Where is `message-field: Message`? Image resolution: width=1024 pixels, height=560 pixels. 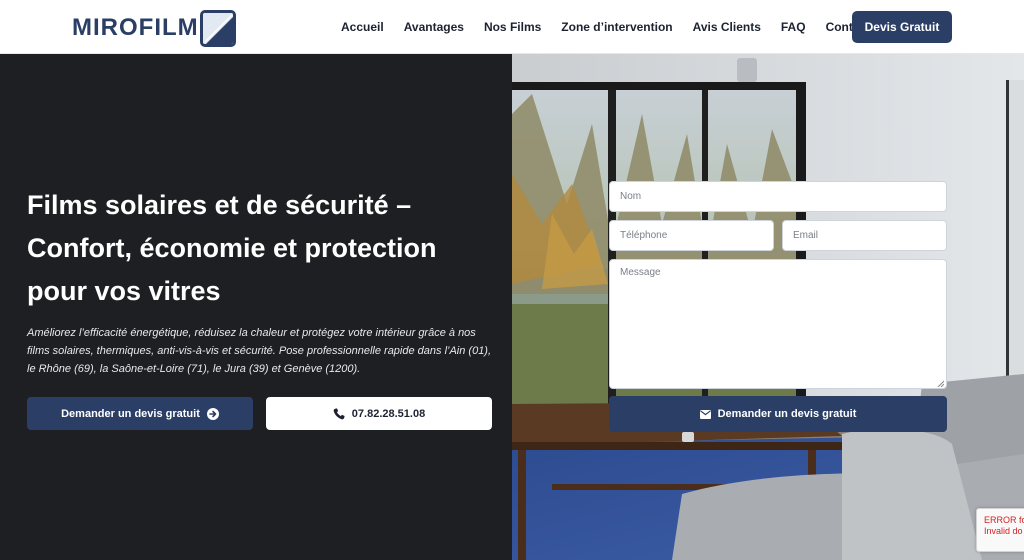
message-field: Message is located at coordinates (778, 324).